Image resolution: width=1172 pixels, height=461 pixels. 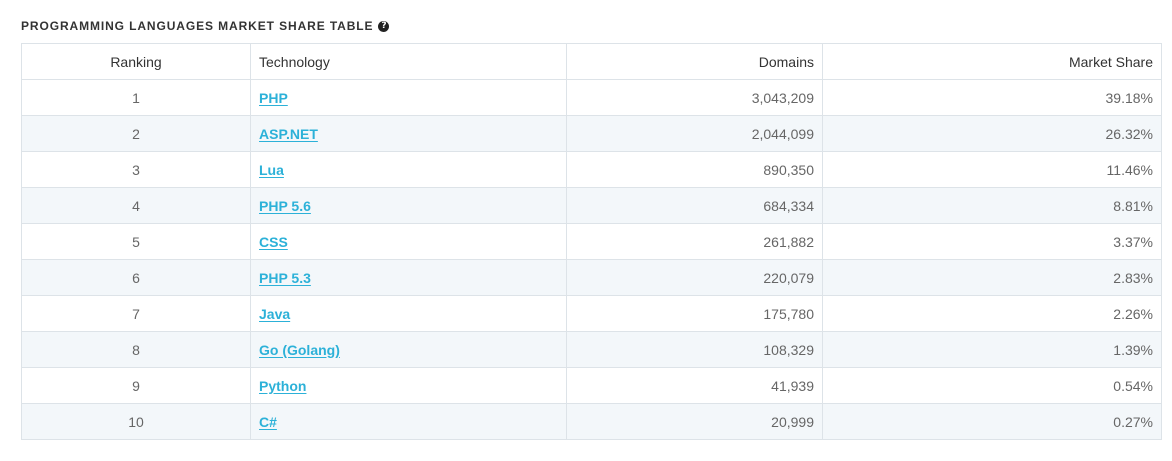 I want to click on market-share-cell: 8.81%, so click(x=992, y=205).